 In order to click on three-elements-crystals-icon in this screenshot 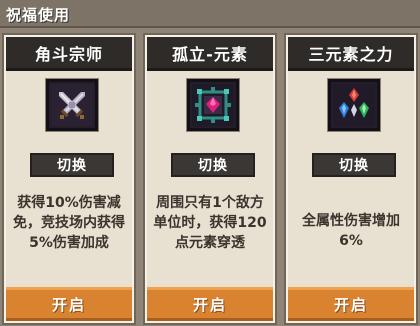, I will do `click(354, 105)`.